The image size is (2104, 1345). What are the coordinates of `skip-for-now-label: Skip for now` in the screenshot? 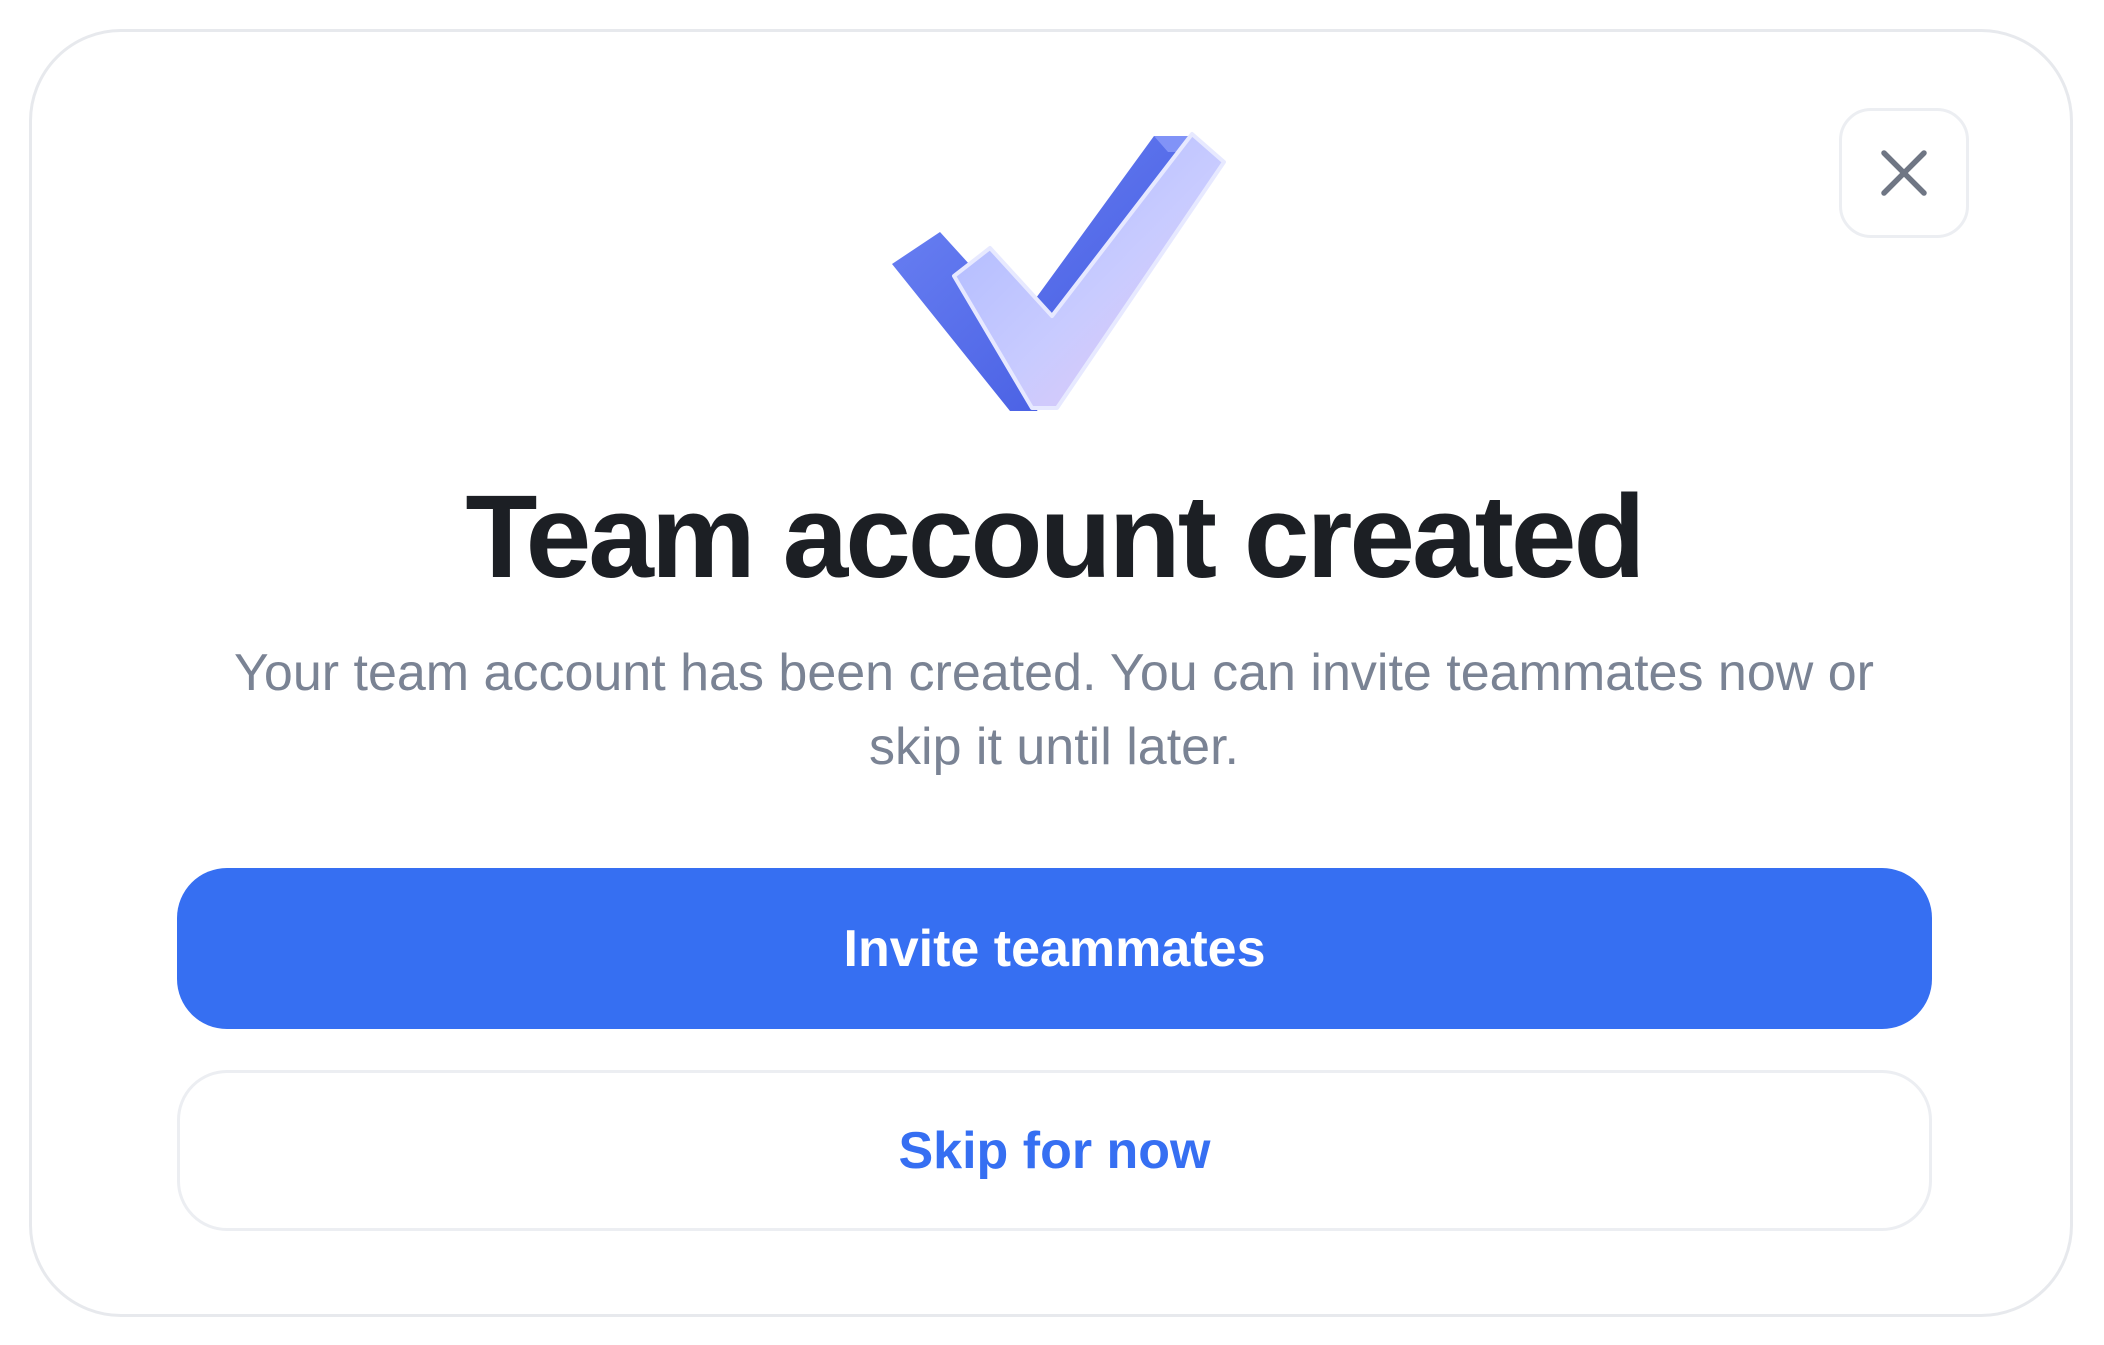 It's located at (1054, 1150).